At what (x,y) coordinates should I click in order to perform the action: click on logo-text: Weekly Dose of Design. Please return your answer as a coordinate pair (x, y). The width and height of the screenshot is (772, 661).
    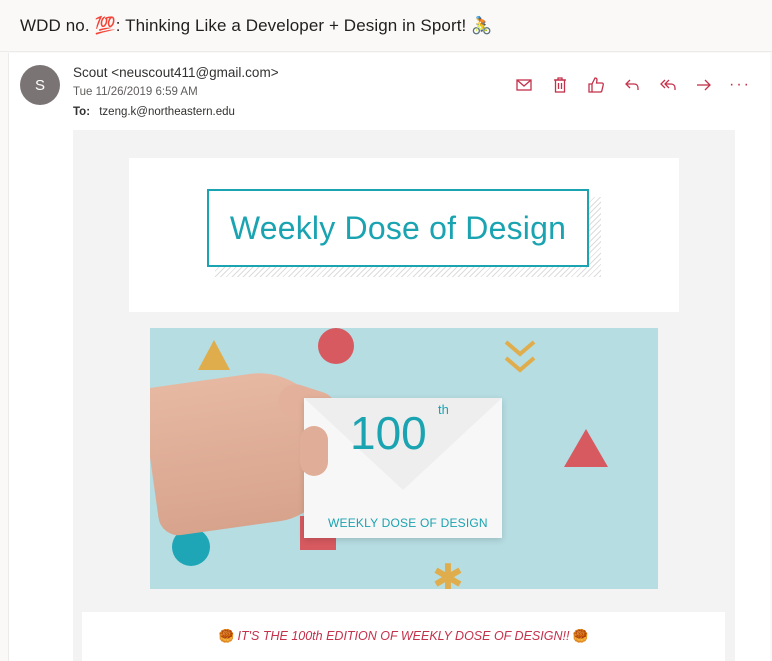
    Looking at the image, I should click on (398, 227).